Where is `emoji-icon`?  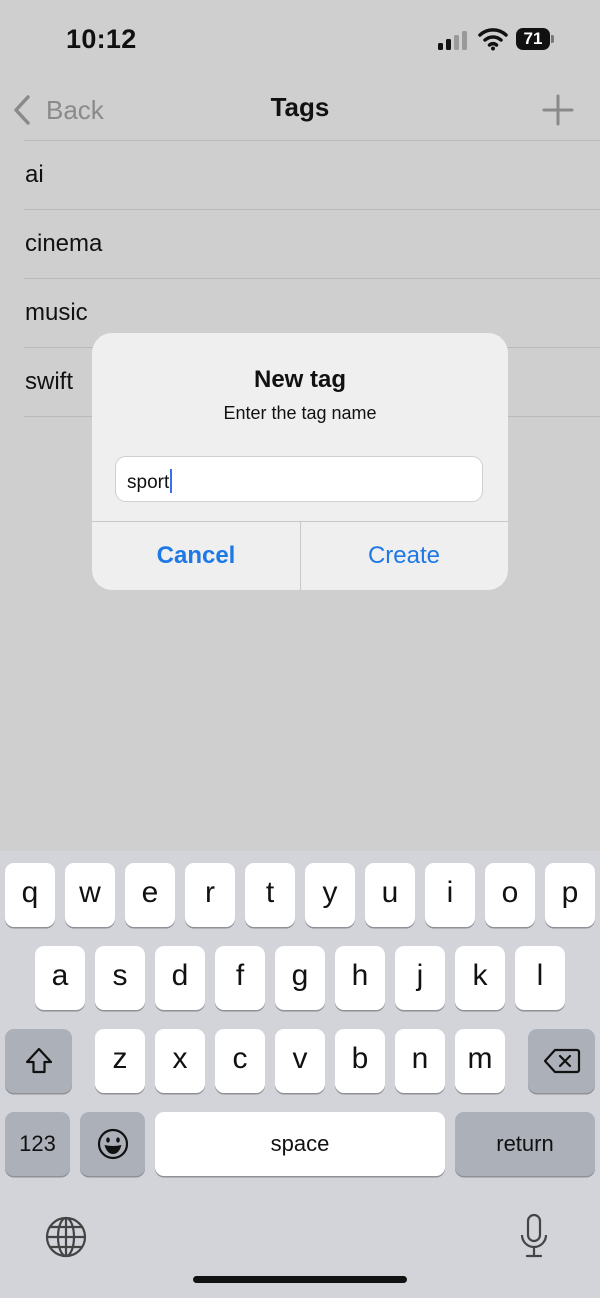
emoji-icon is located at coordinates (112, 1144).